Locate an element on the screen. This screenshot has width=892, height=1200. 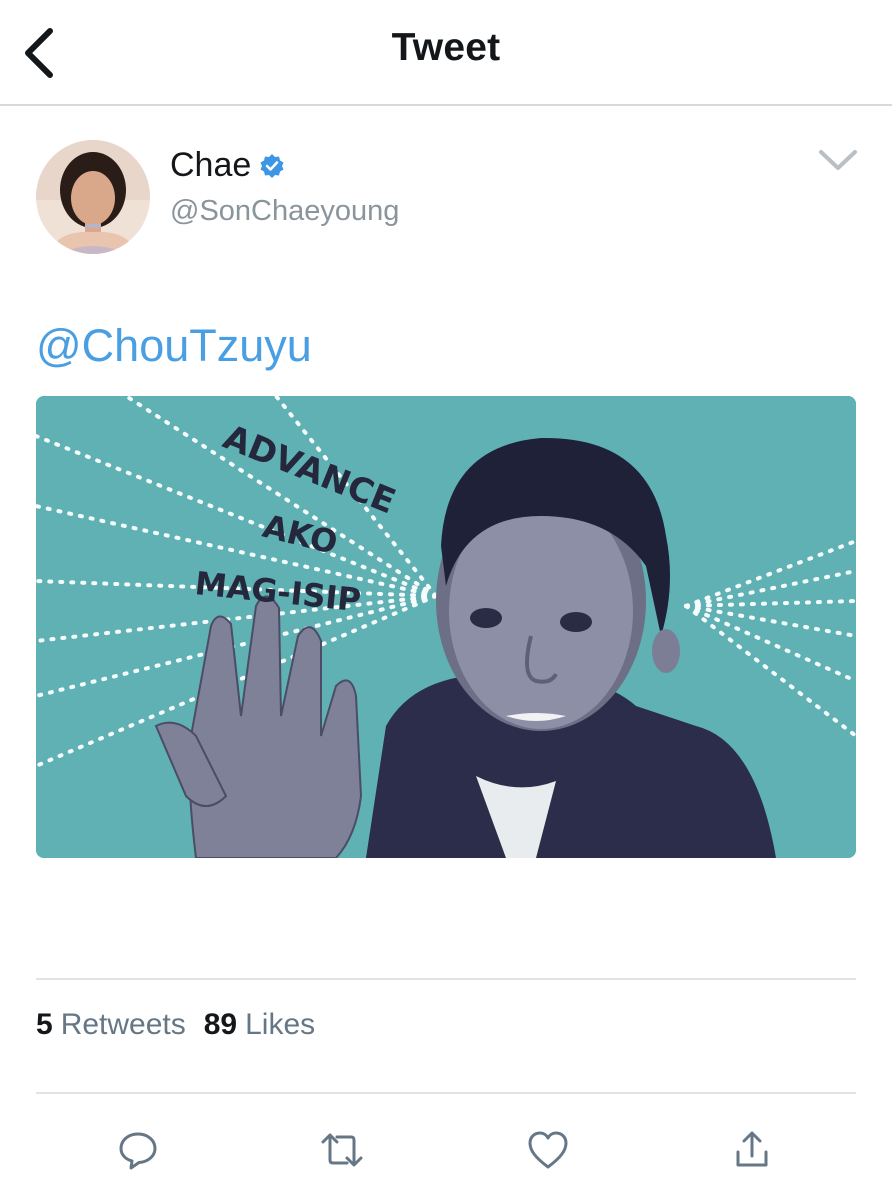
share-icon is located at coordinates (752, 1149).